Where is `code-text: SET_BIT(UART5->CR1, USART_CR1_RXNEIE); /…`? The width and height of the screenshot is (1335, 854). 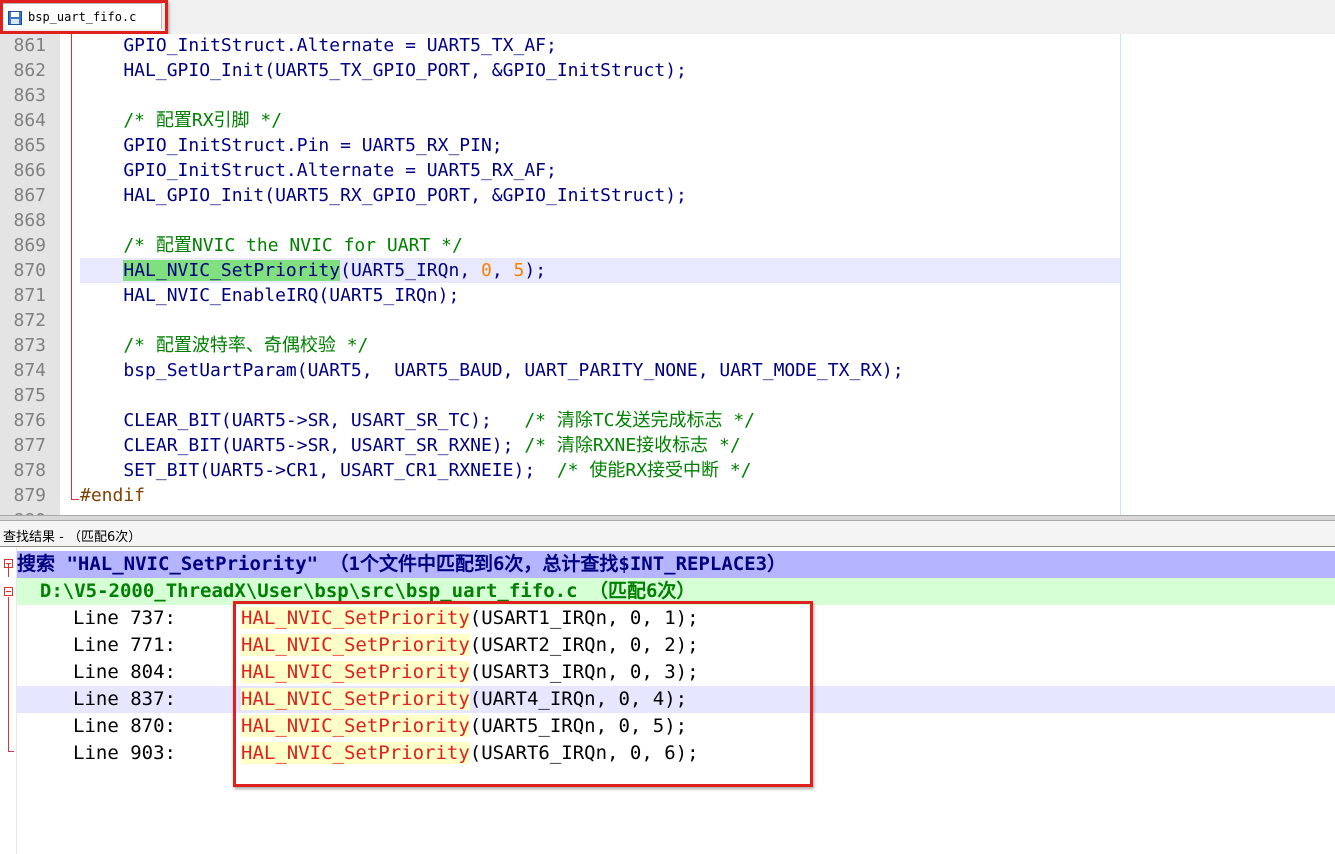
code-text: SET_BIT(UART5->CR1, USART_CR1_RXNEIE); /… is located at coordinates (416, 470).